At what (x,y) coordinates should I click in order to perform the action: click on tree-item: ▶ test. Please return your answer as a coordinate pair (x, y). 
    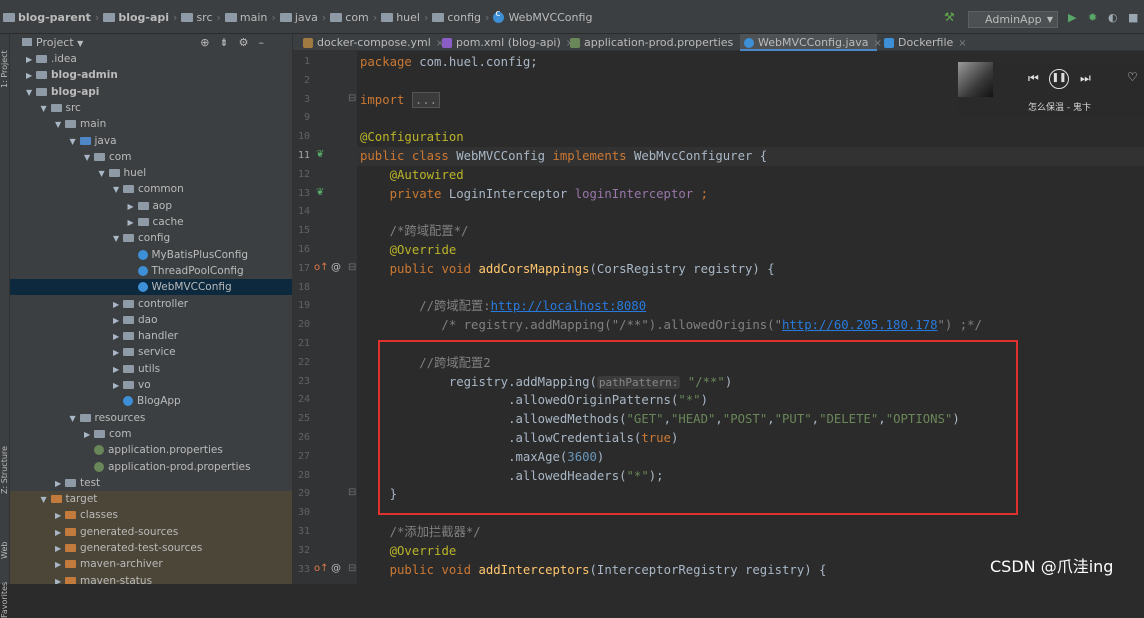
    Looking at the image, I should click on (151, 483).